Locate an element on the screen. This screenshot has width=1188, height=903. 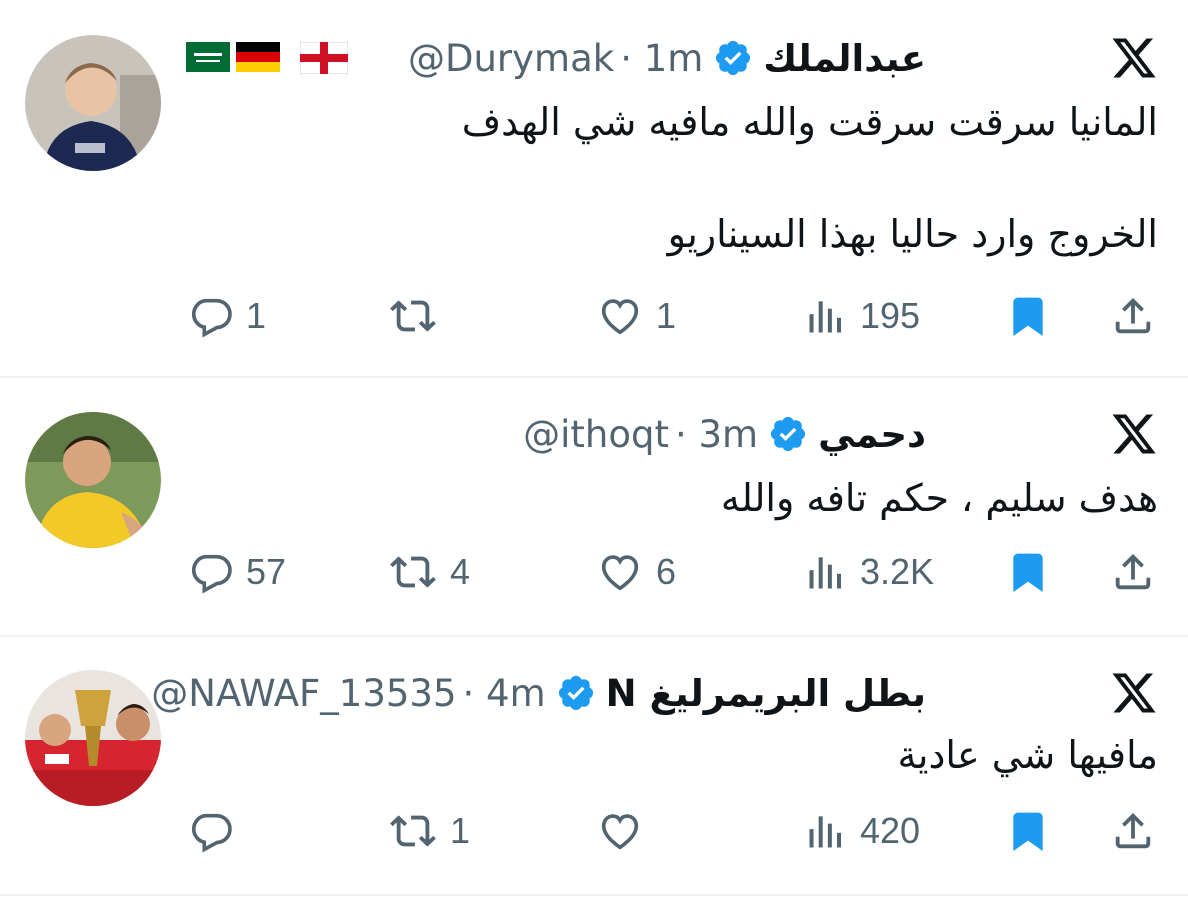
reply-count: 1 is located at coordinates (256, 315).